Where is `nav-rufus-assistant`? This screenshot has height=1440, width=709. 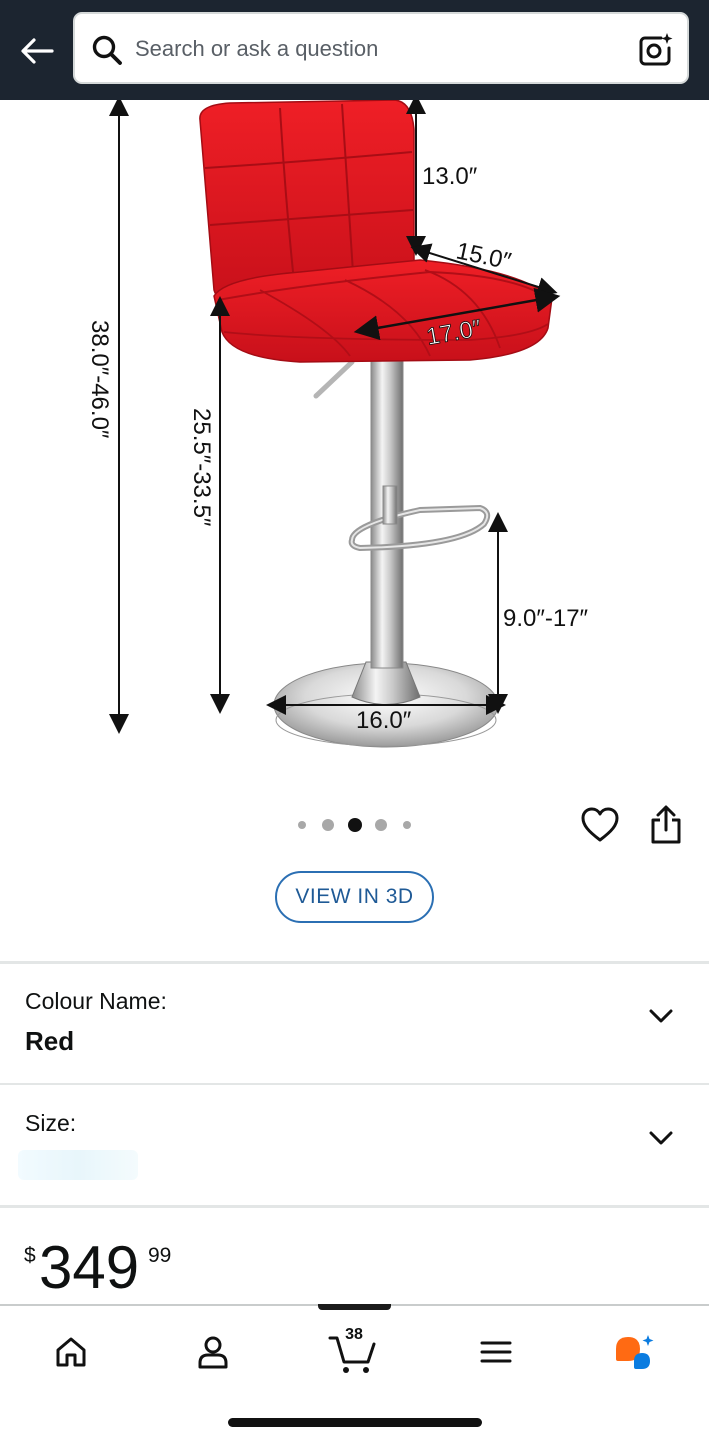
nav-rufus-assistant is located at coordinates (636, 1352).